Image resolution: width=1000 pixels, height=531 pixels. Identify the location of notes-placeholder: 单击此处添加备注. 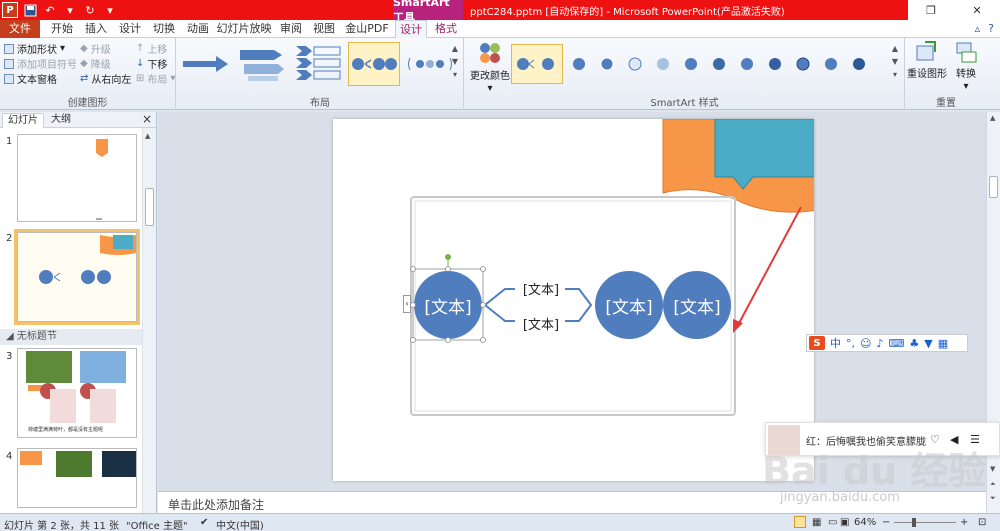
(216, 504).